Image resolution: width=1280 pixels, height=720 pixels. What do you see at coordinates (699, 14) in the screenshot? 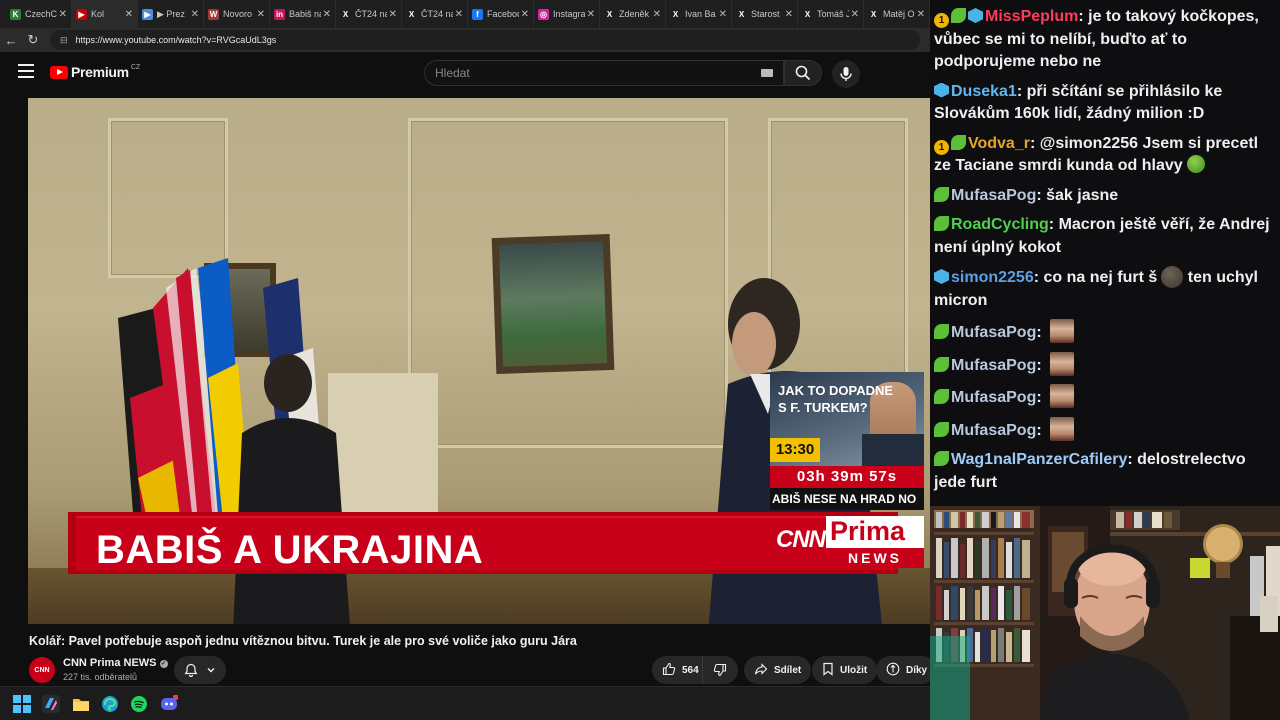
I see `browser-tab: X Ivan Ba ✕` at bounding box center [699, 14].